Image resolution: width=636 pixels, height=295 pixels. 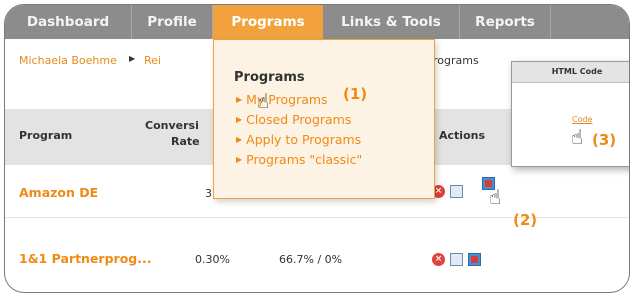 What do you see at coordinates (438, 259) in the screenshot?
I see `delete-icon: ×` at bounding box center [438, 259].